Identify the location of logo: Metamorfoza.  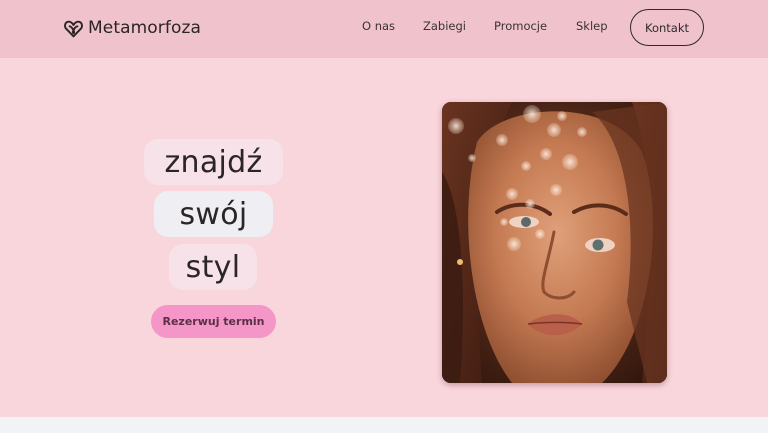
(132, 28).